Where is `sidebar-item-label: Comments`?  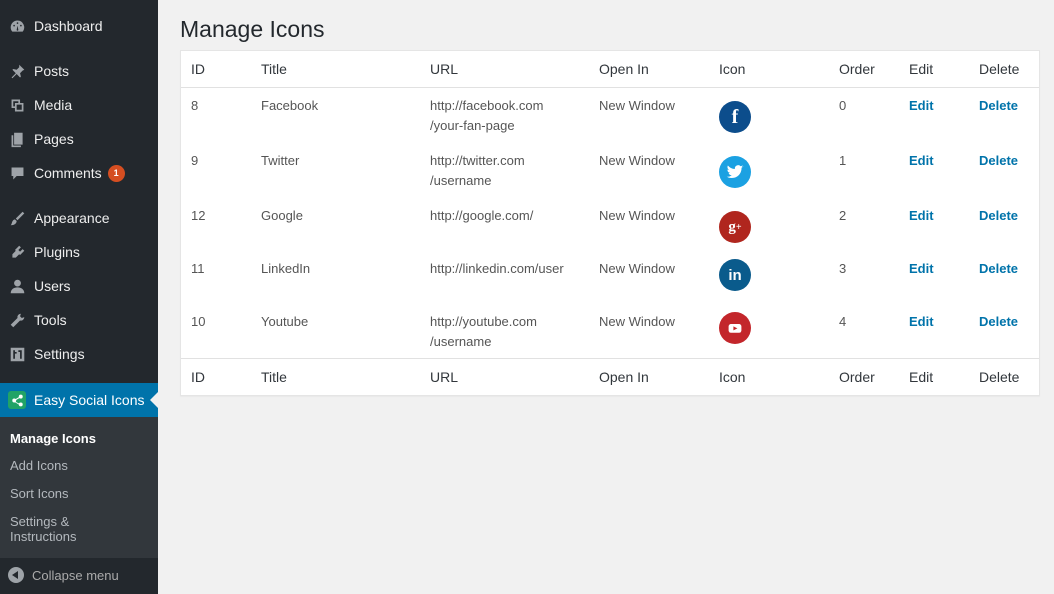 sidebar-item-label: Comments is located at coordinates (68, 173).